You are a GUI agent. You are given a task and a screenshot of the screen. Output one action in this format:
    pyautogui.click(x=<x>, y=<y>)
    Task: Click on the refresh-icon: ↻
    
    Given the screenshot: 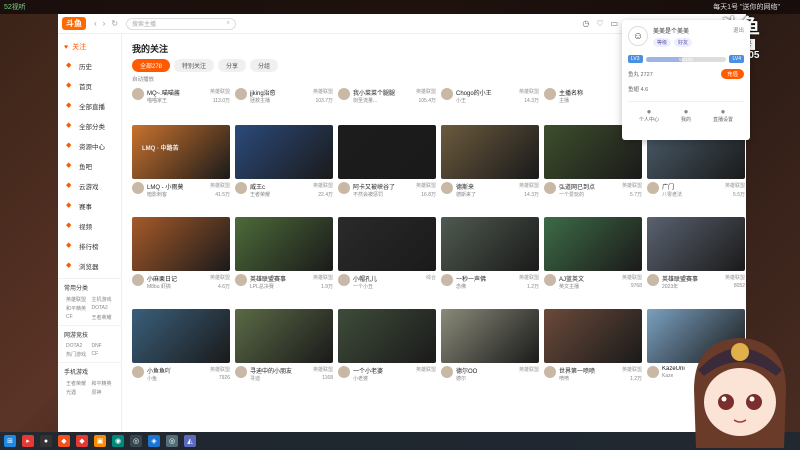 What is the action you would take?
    pyautogui.click(x=114, y=23)
    